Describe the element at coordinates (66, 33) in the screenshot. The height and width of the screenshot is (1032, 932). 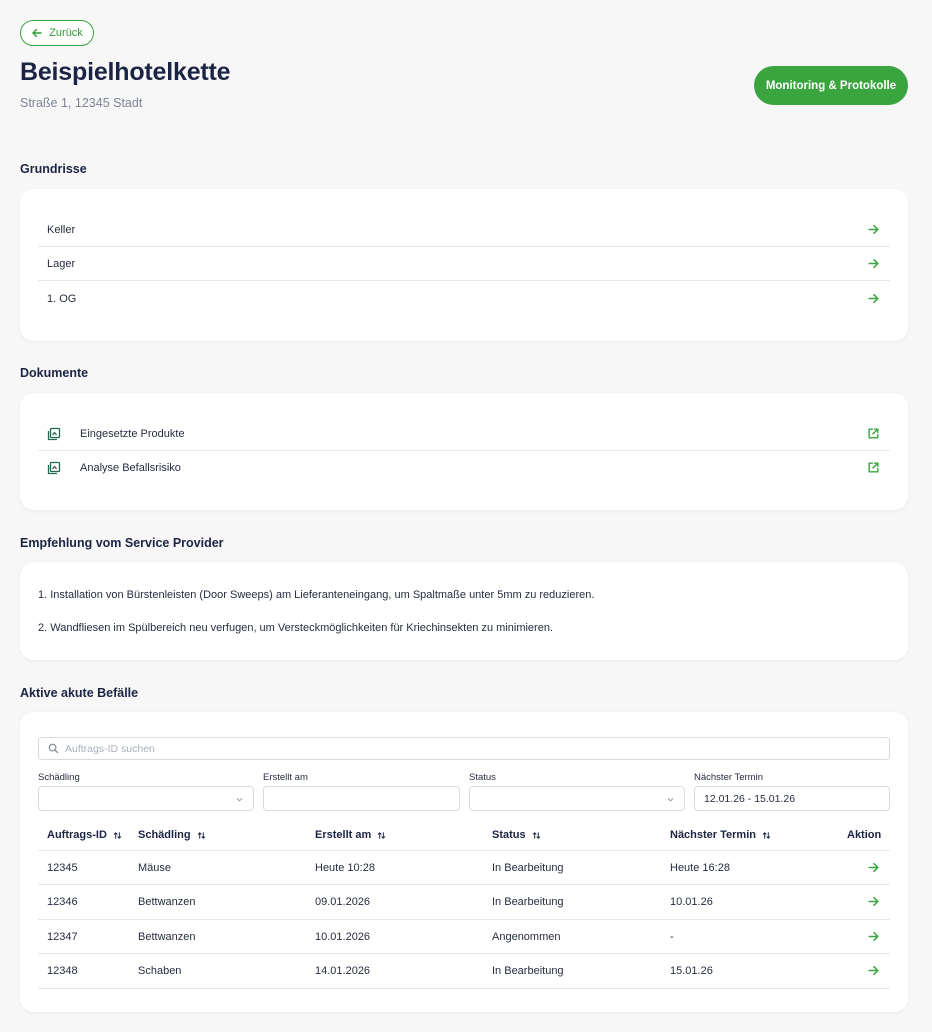
I see `back-button-label: Zurück` at that location.